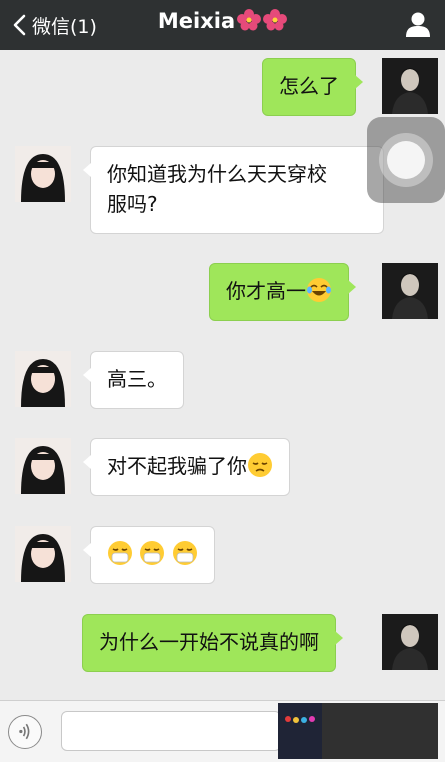  I want to click on message-bubble-incoming: 高三。, so click(133, 380).